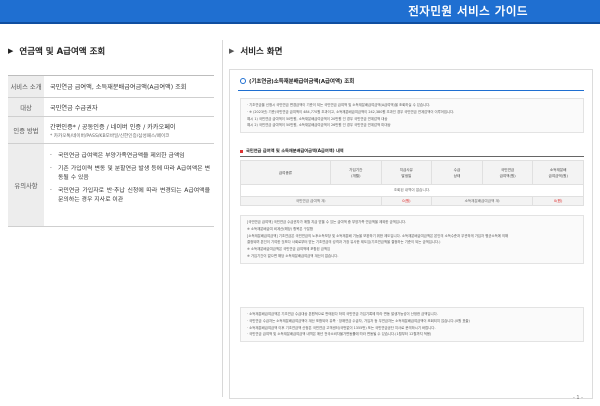 The image size is (600, 406). Describe the element at coordinates (241, 151) in the screenshot. I see `square-bullet-icon` at that location.